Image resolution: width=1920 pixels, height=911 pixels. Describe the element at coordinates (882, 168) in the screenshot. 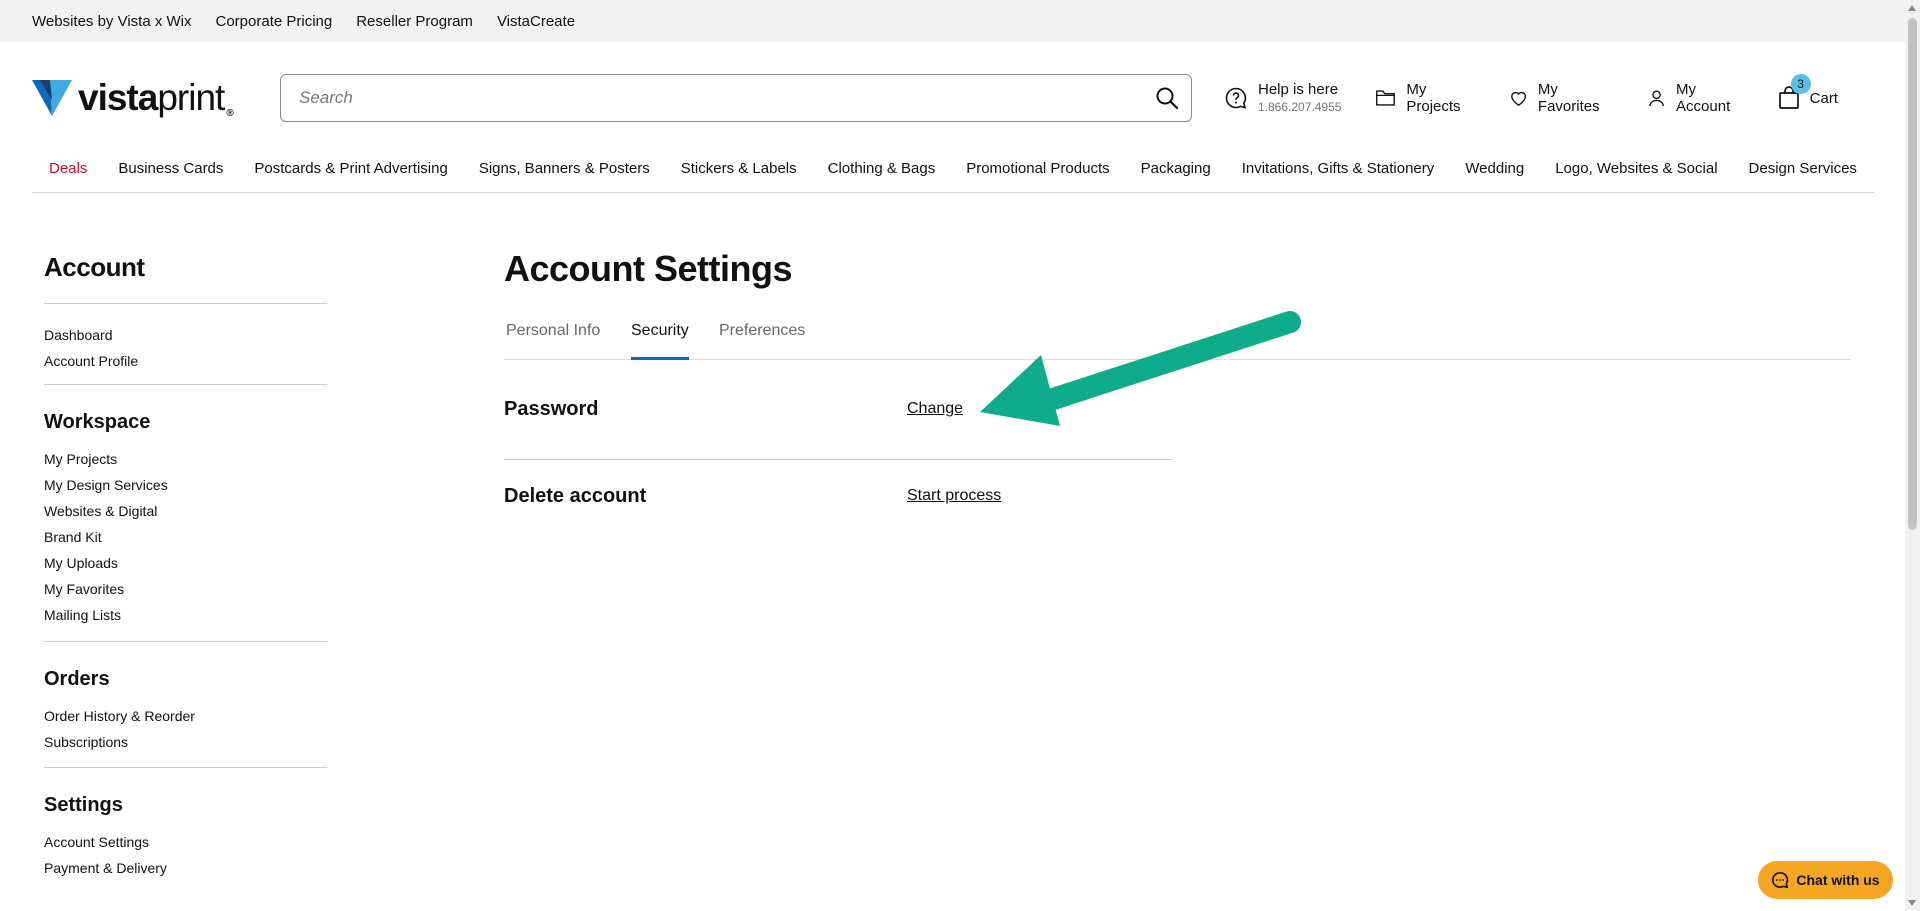

I see `nav-clothing-bags: Clothing & Bags` at that location.